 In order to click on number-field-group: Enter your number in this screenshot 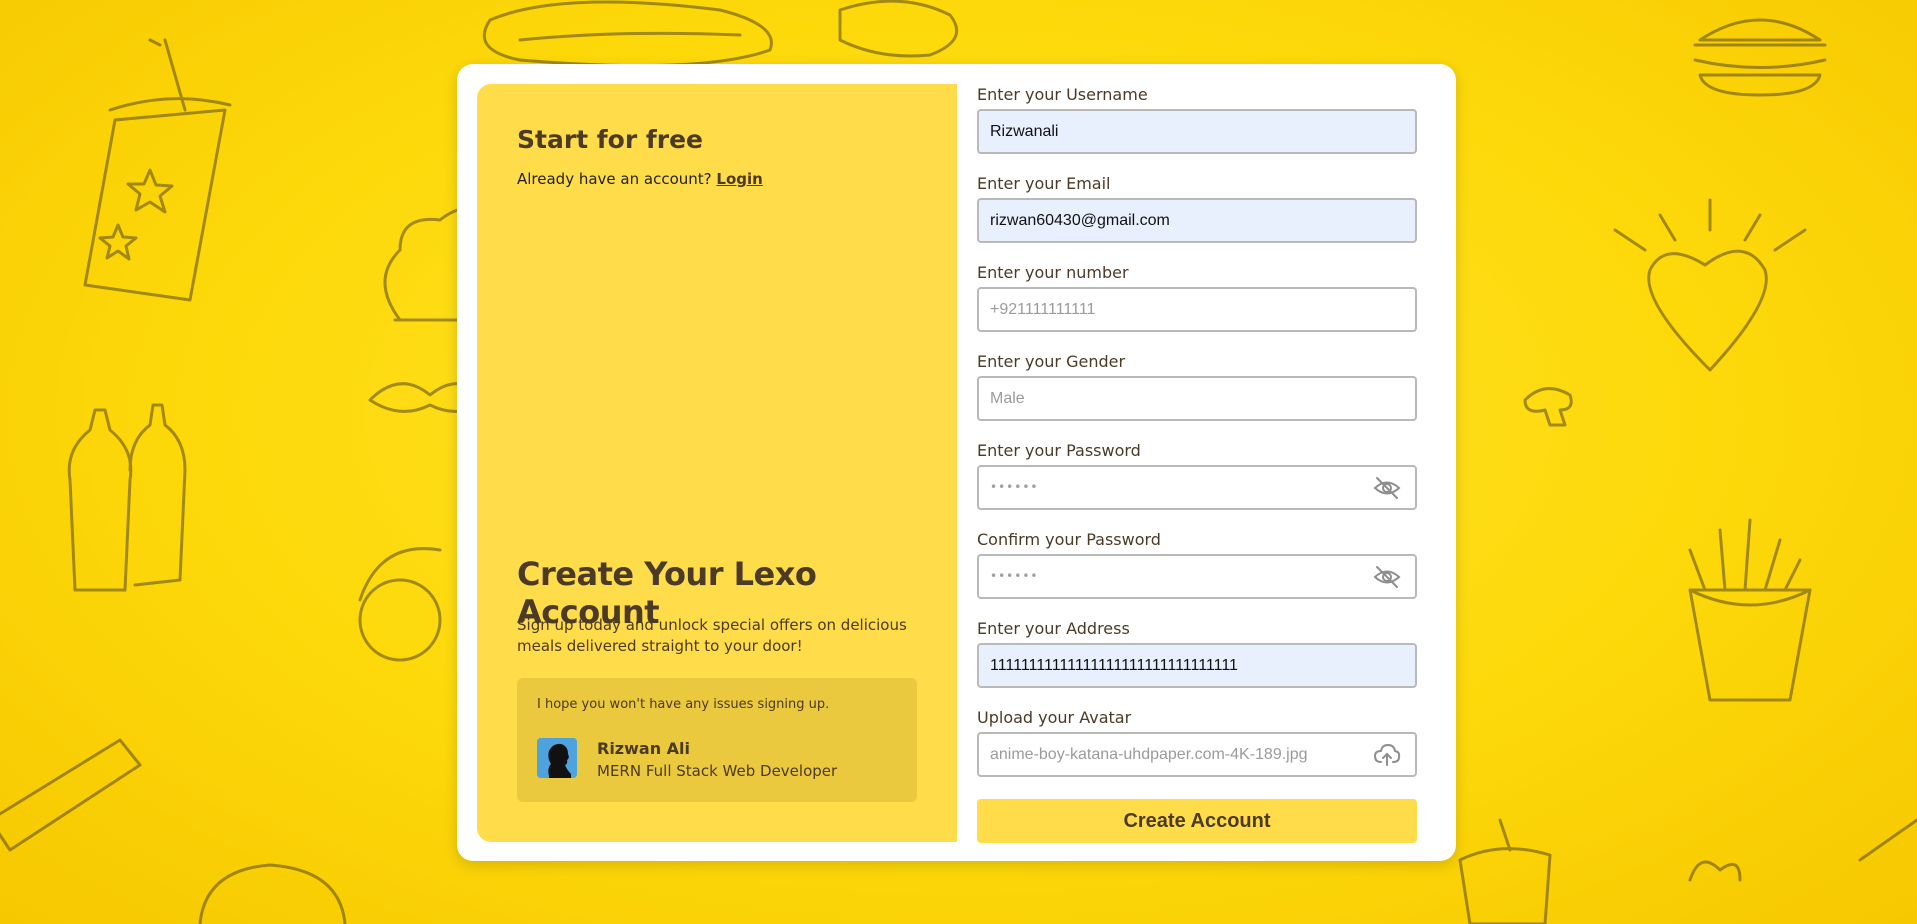, I will do `click(1198, 297)`.